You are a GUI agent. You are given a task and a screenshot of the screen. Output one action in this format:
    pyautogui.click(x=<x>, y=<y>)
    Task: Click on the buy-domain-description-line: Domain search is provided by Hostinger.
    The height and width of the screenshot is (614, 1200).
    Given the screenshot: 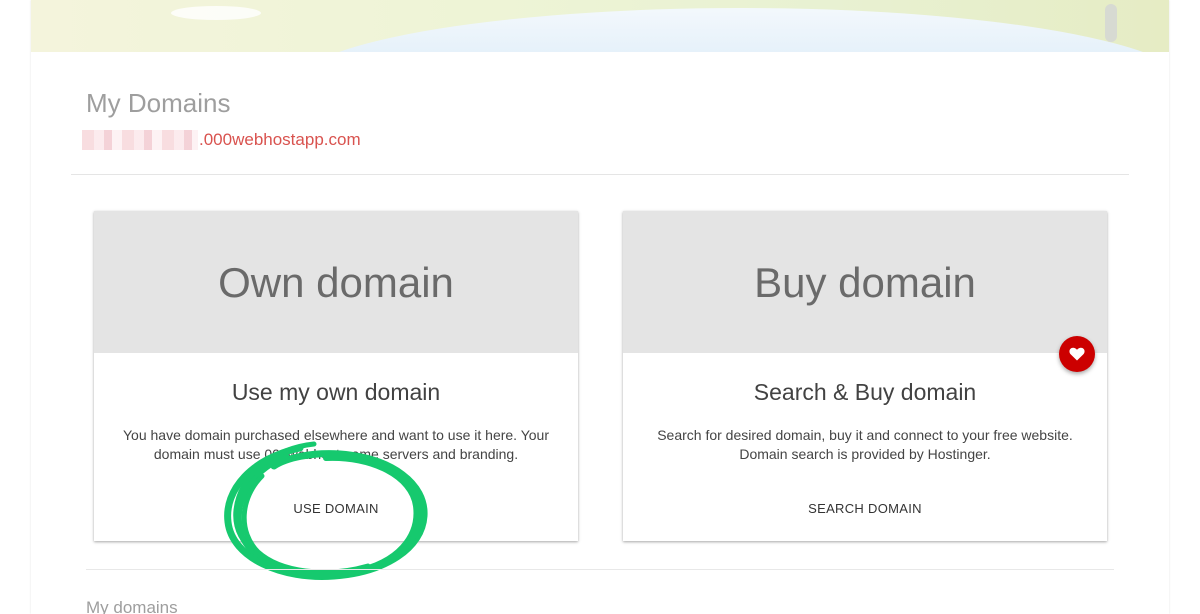 What is the action you would take?
    pyautogui.click(x=865, y=454)
    